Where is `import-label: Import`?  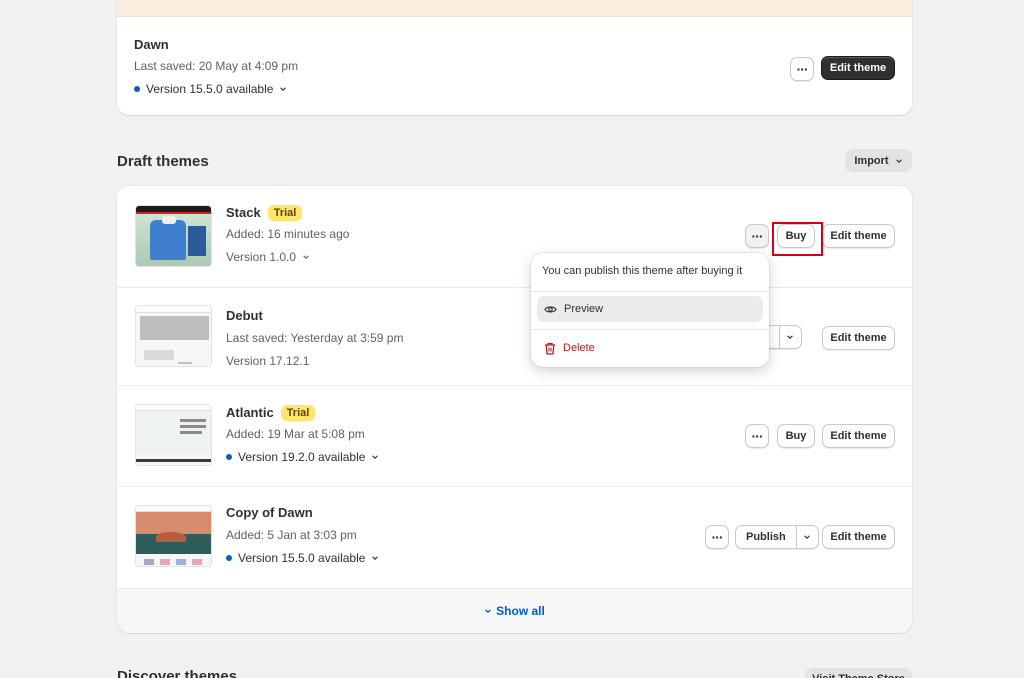
import-label: Import is located at coordinates (871, 160).